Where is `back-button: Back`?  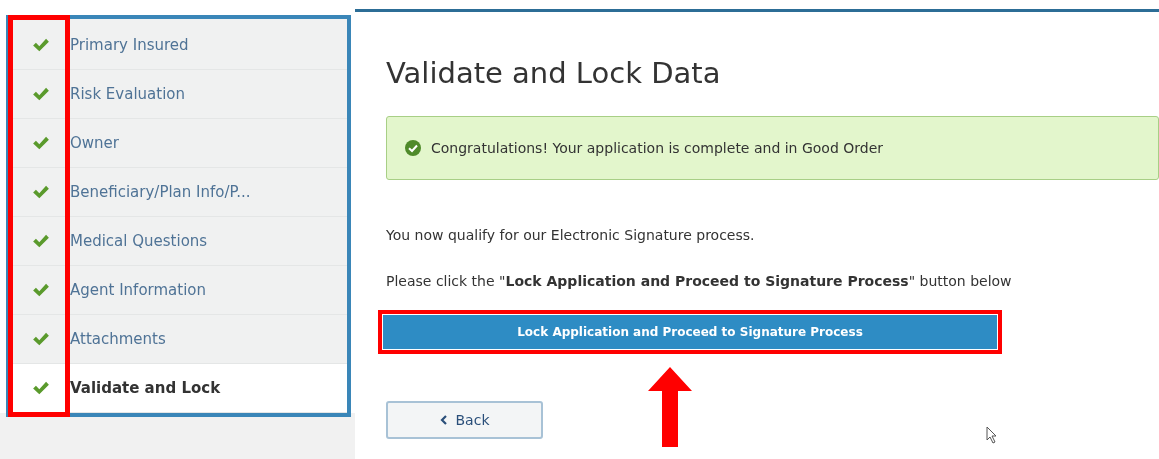
back-button: Back is located at coordinates (464, 420).